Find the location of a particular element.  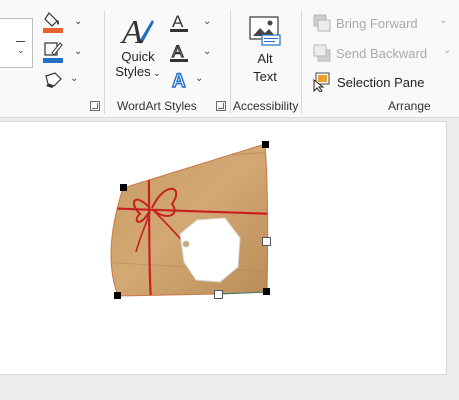

resize-handle-bottom-left is located at coordinates (117, 295).